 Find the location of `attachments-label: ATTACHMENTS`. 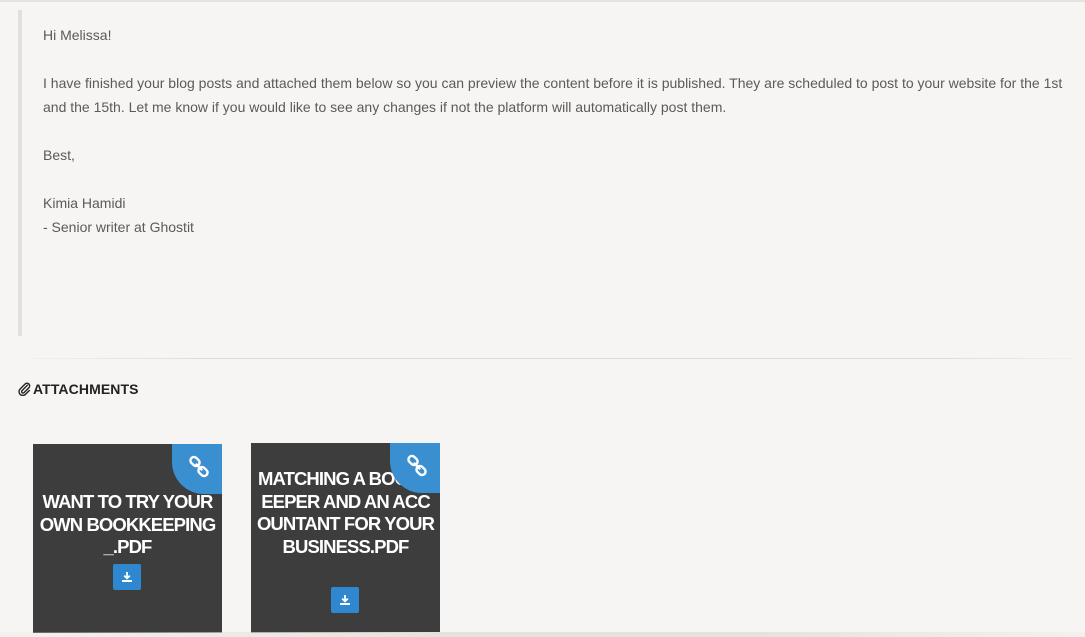

attachments-label: ATTACHMENTS is located at coordinates (86, 389).